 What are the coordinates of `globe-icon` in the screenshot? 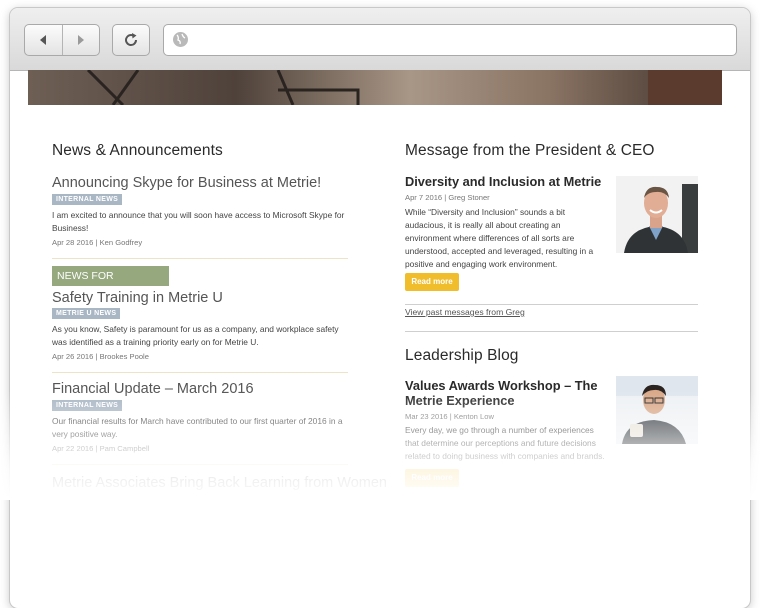 It's located at (180, 39).